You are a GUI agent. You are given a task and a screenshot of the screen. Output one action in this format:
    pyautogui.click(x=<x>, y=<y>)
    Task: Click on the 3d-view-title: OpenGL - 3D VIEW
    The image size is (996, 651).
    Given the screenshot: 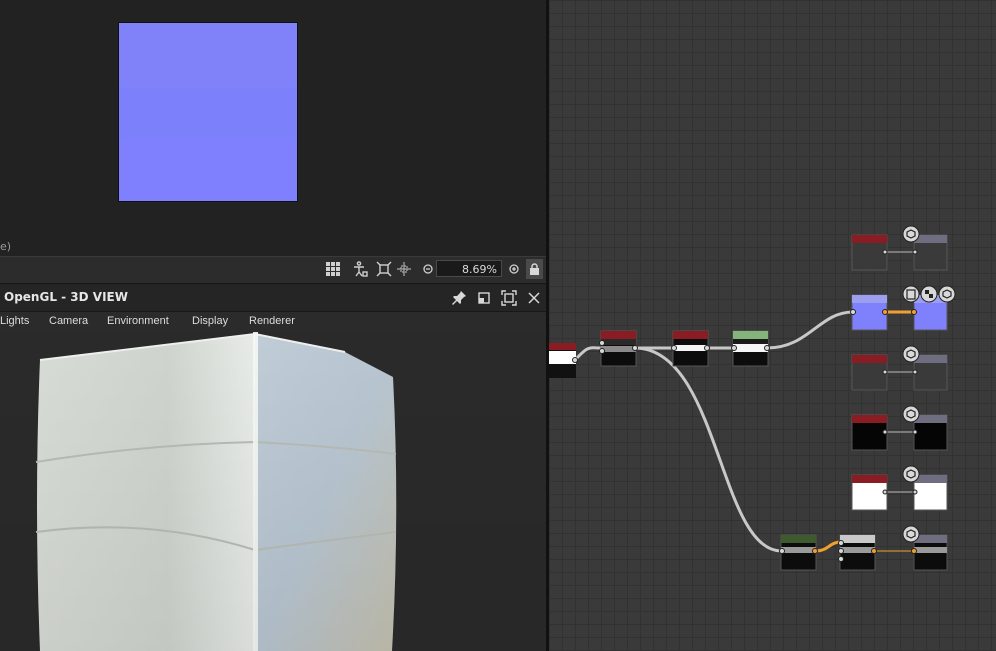 What is the action you would take?
    pyautogui.click(x=66, y=297)
    